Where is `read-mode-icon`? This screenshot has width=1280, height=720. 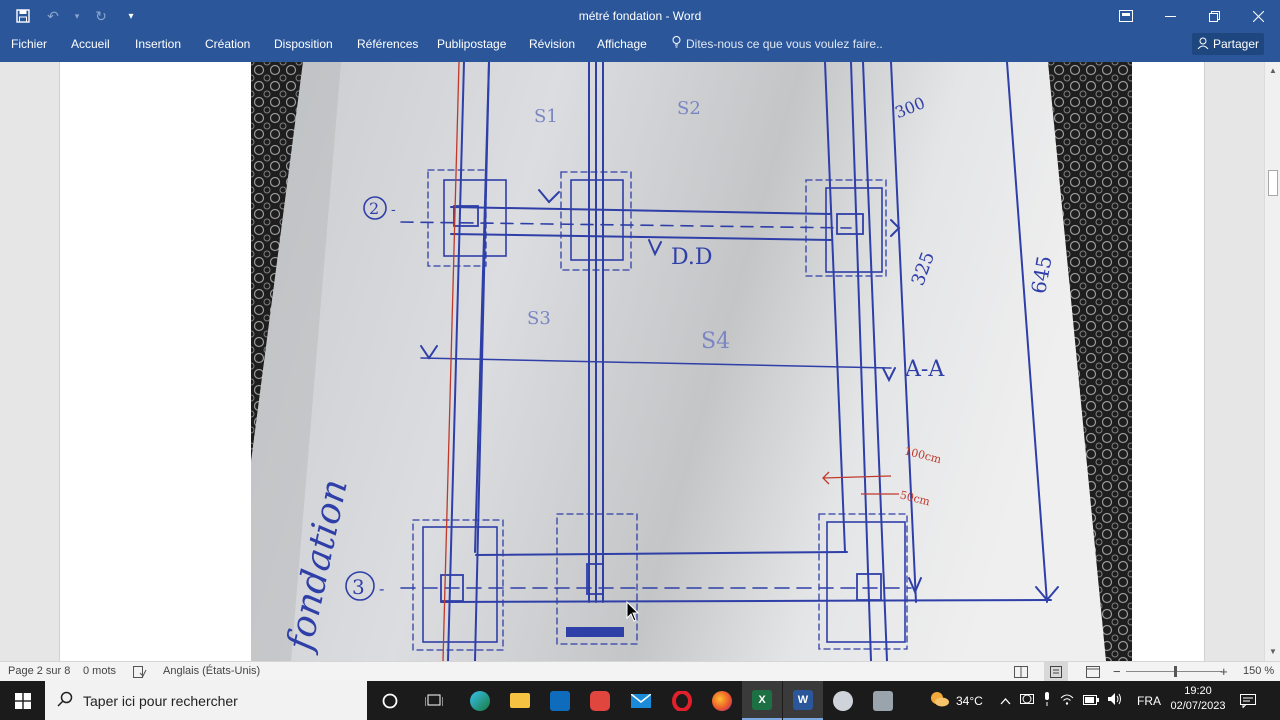 read-mode-icon is located at coordinates (1021, 672).